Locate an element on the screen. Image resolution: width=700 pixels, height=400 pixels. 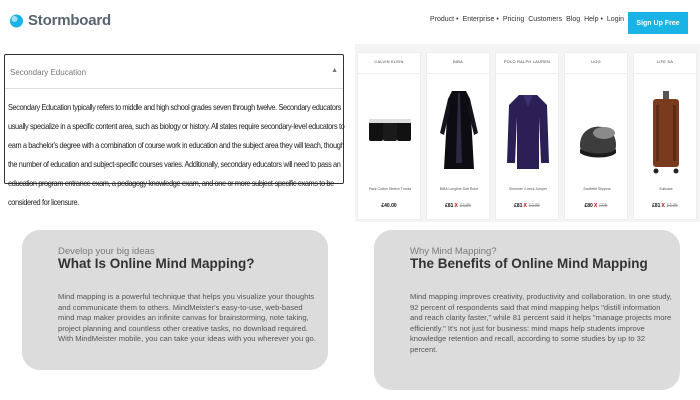
product-price: £40.00 is located at coordinates (389, 206).